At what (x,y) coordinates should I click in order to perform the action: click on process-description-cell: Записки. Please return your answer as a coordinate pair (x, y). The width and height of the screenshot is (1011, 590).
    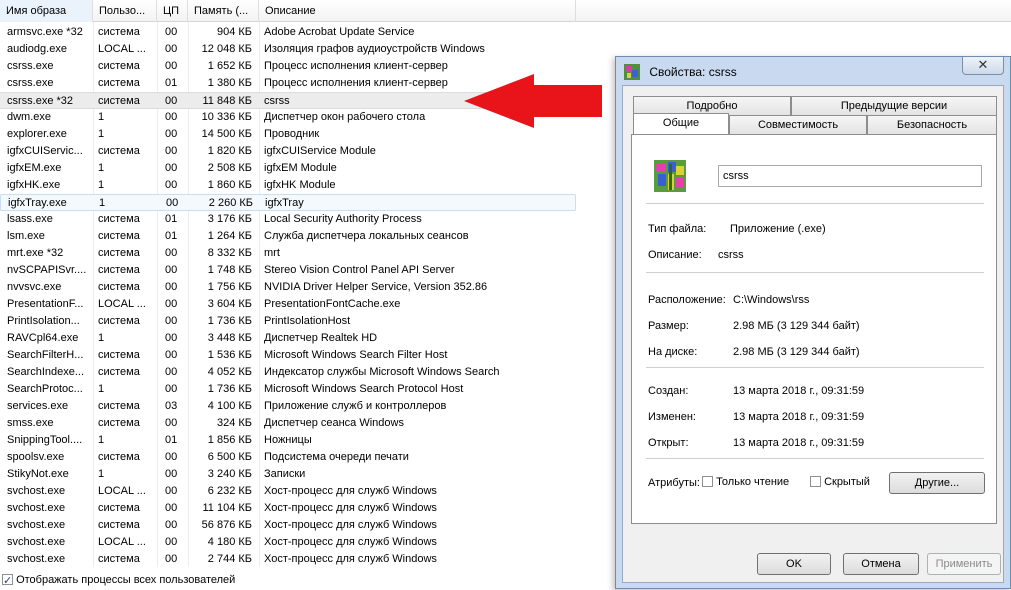
    Looking at the image, I should click on (285, 474).